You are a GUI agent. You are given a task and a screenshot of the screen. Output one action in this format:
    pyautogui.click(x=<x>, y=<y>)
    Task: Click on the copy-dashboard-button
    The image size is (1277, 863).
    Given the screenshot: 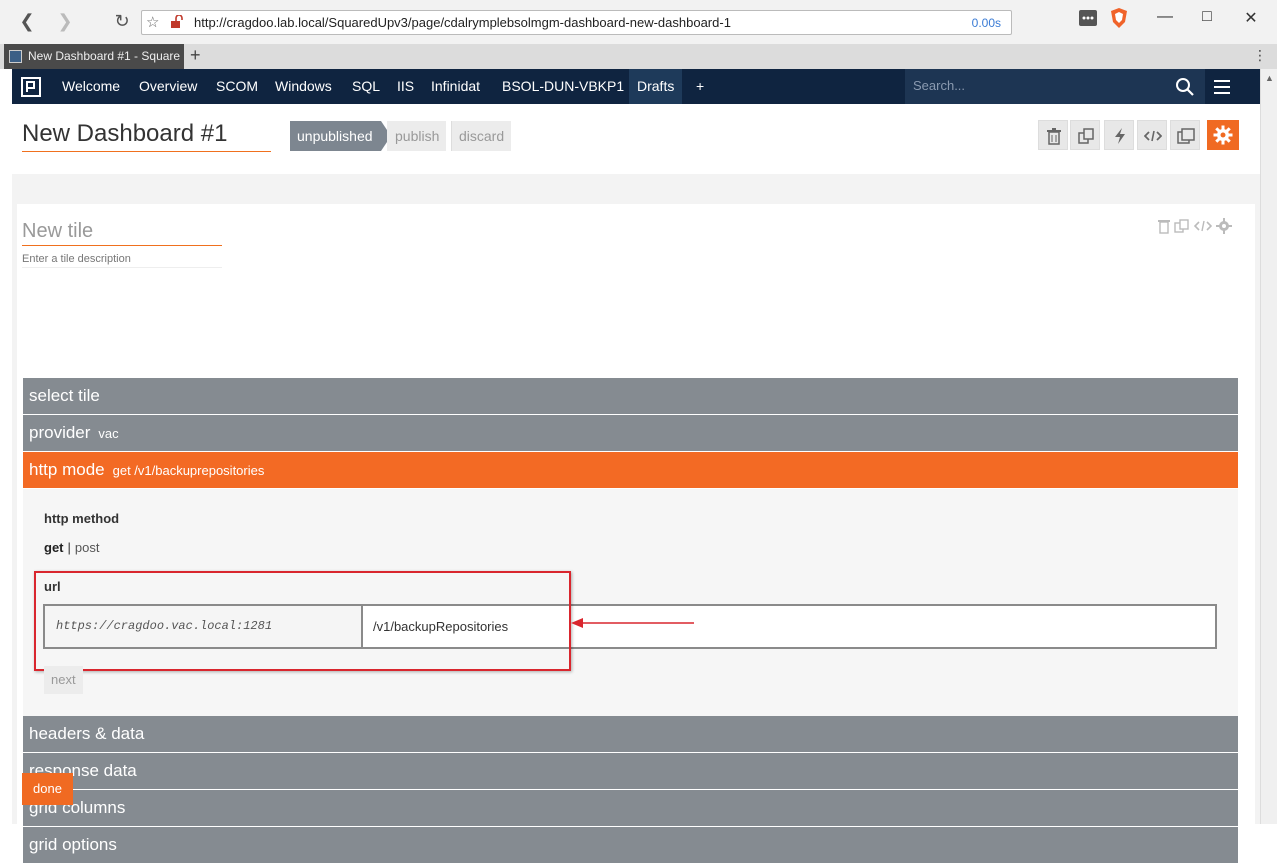 What is the action you would take?
    pyautogui.click(x=1085, y=135)
    